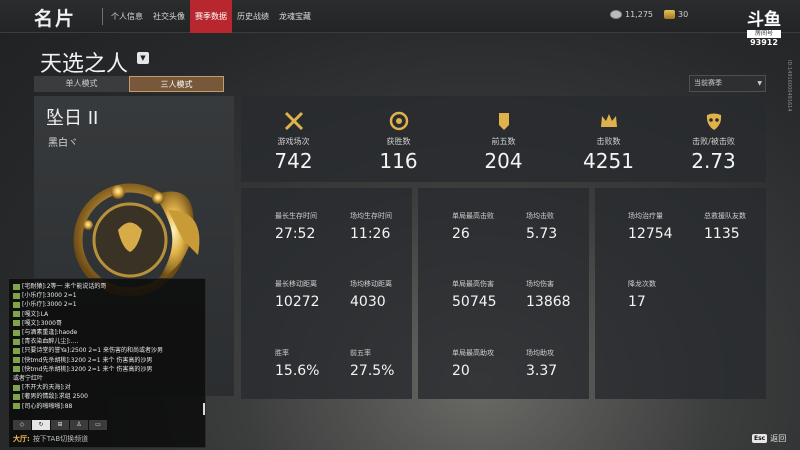 The width and height of the screenshot is (800, 450). Describe the element at coordinates (540, 353) in the screenshot. I see `stat-label: 场均助攻` at that location.